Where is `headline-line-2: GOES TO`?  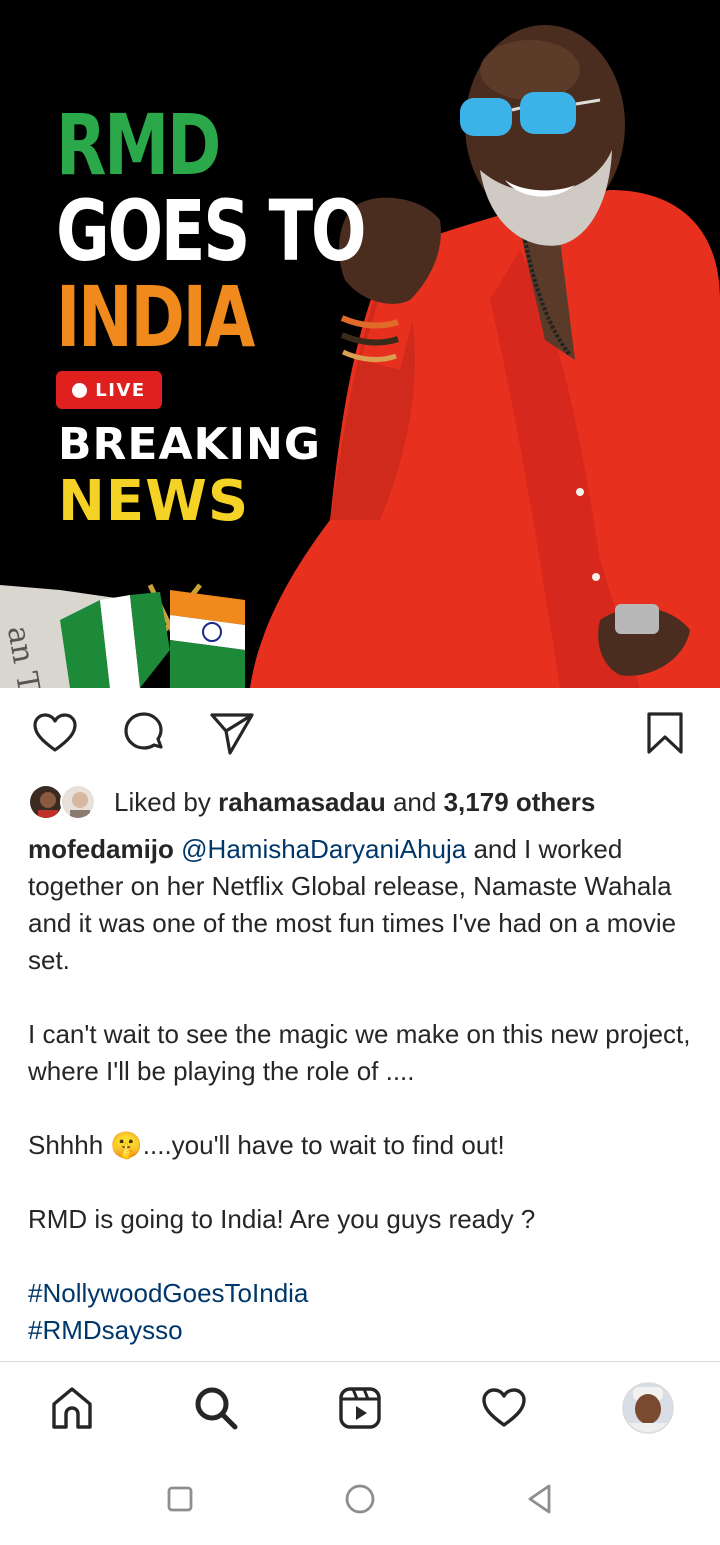 headline-line-2: GOES TO is located at coordinates (211, 231).